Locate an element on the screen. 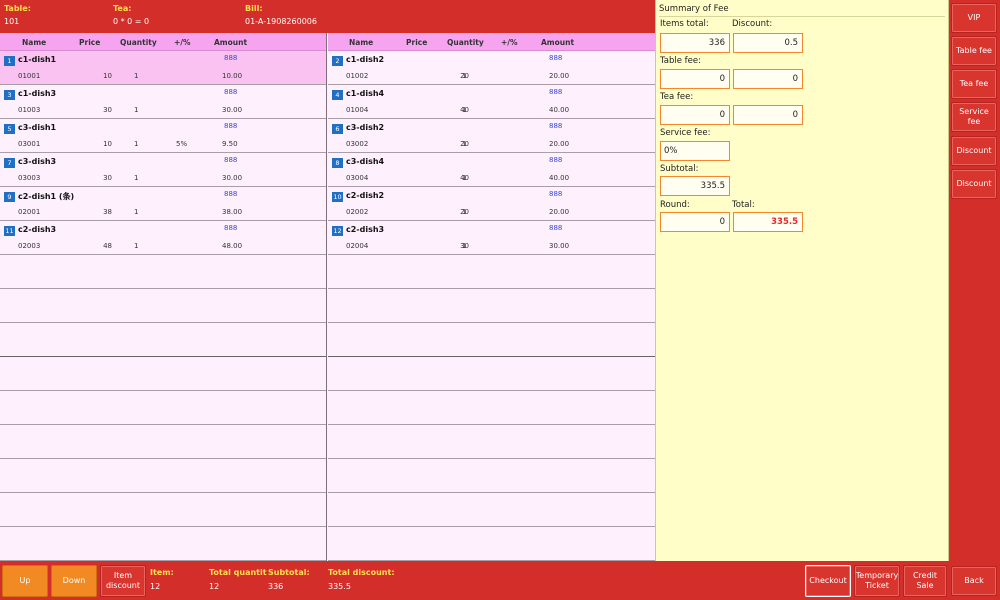  checkout-button: Checkout is located at coordinates (828, 581).